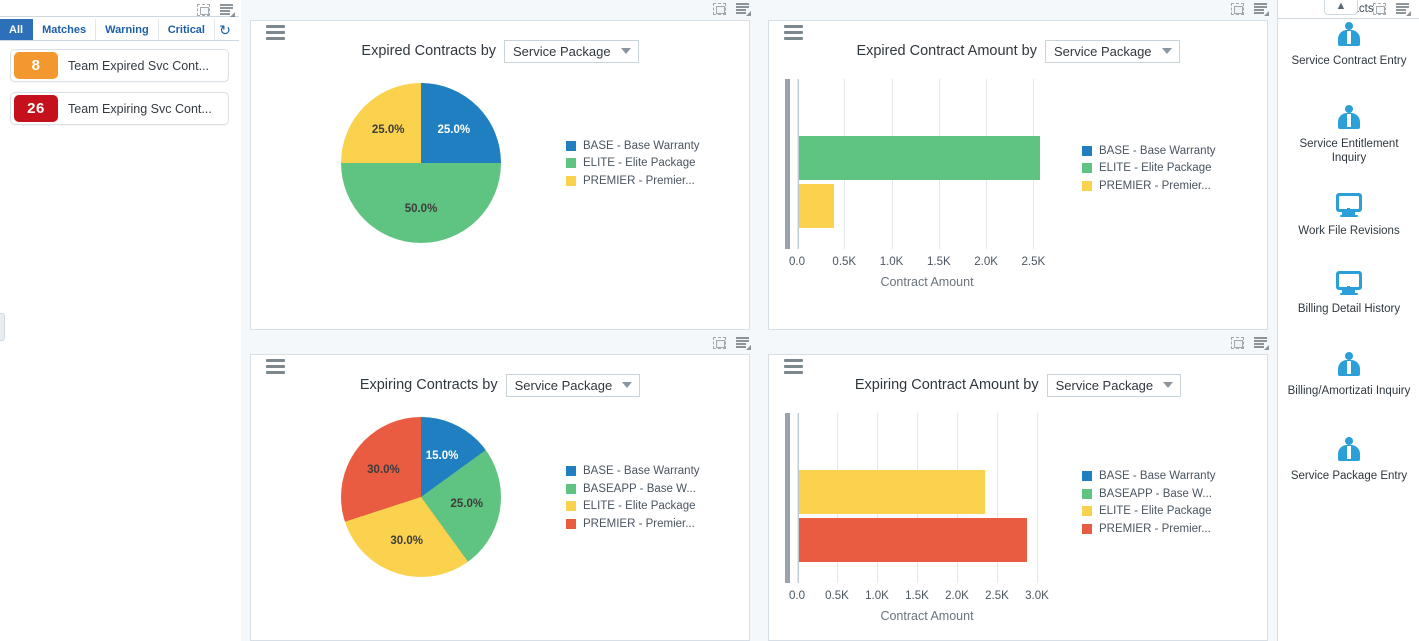 The width and height of the screenshot is (1419, 641). Describe the element at coordinates (877, 596) in the screenshot. I see `x-axis-tick: 1.0K` at that location.